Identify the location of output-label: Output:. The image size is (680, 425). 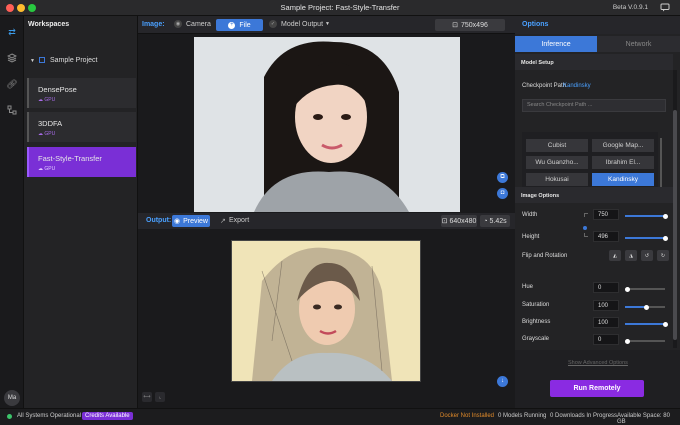
(159, 220).